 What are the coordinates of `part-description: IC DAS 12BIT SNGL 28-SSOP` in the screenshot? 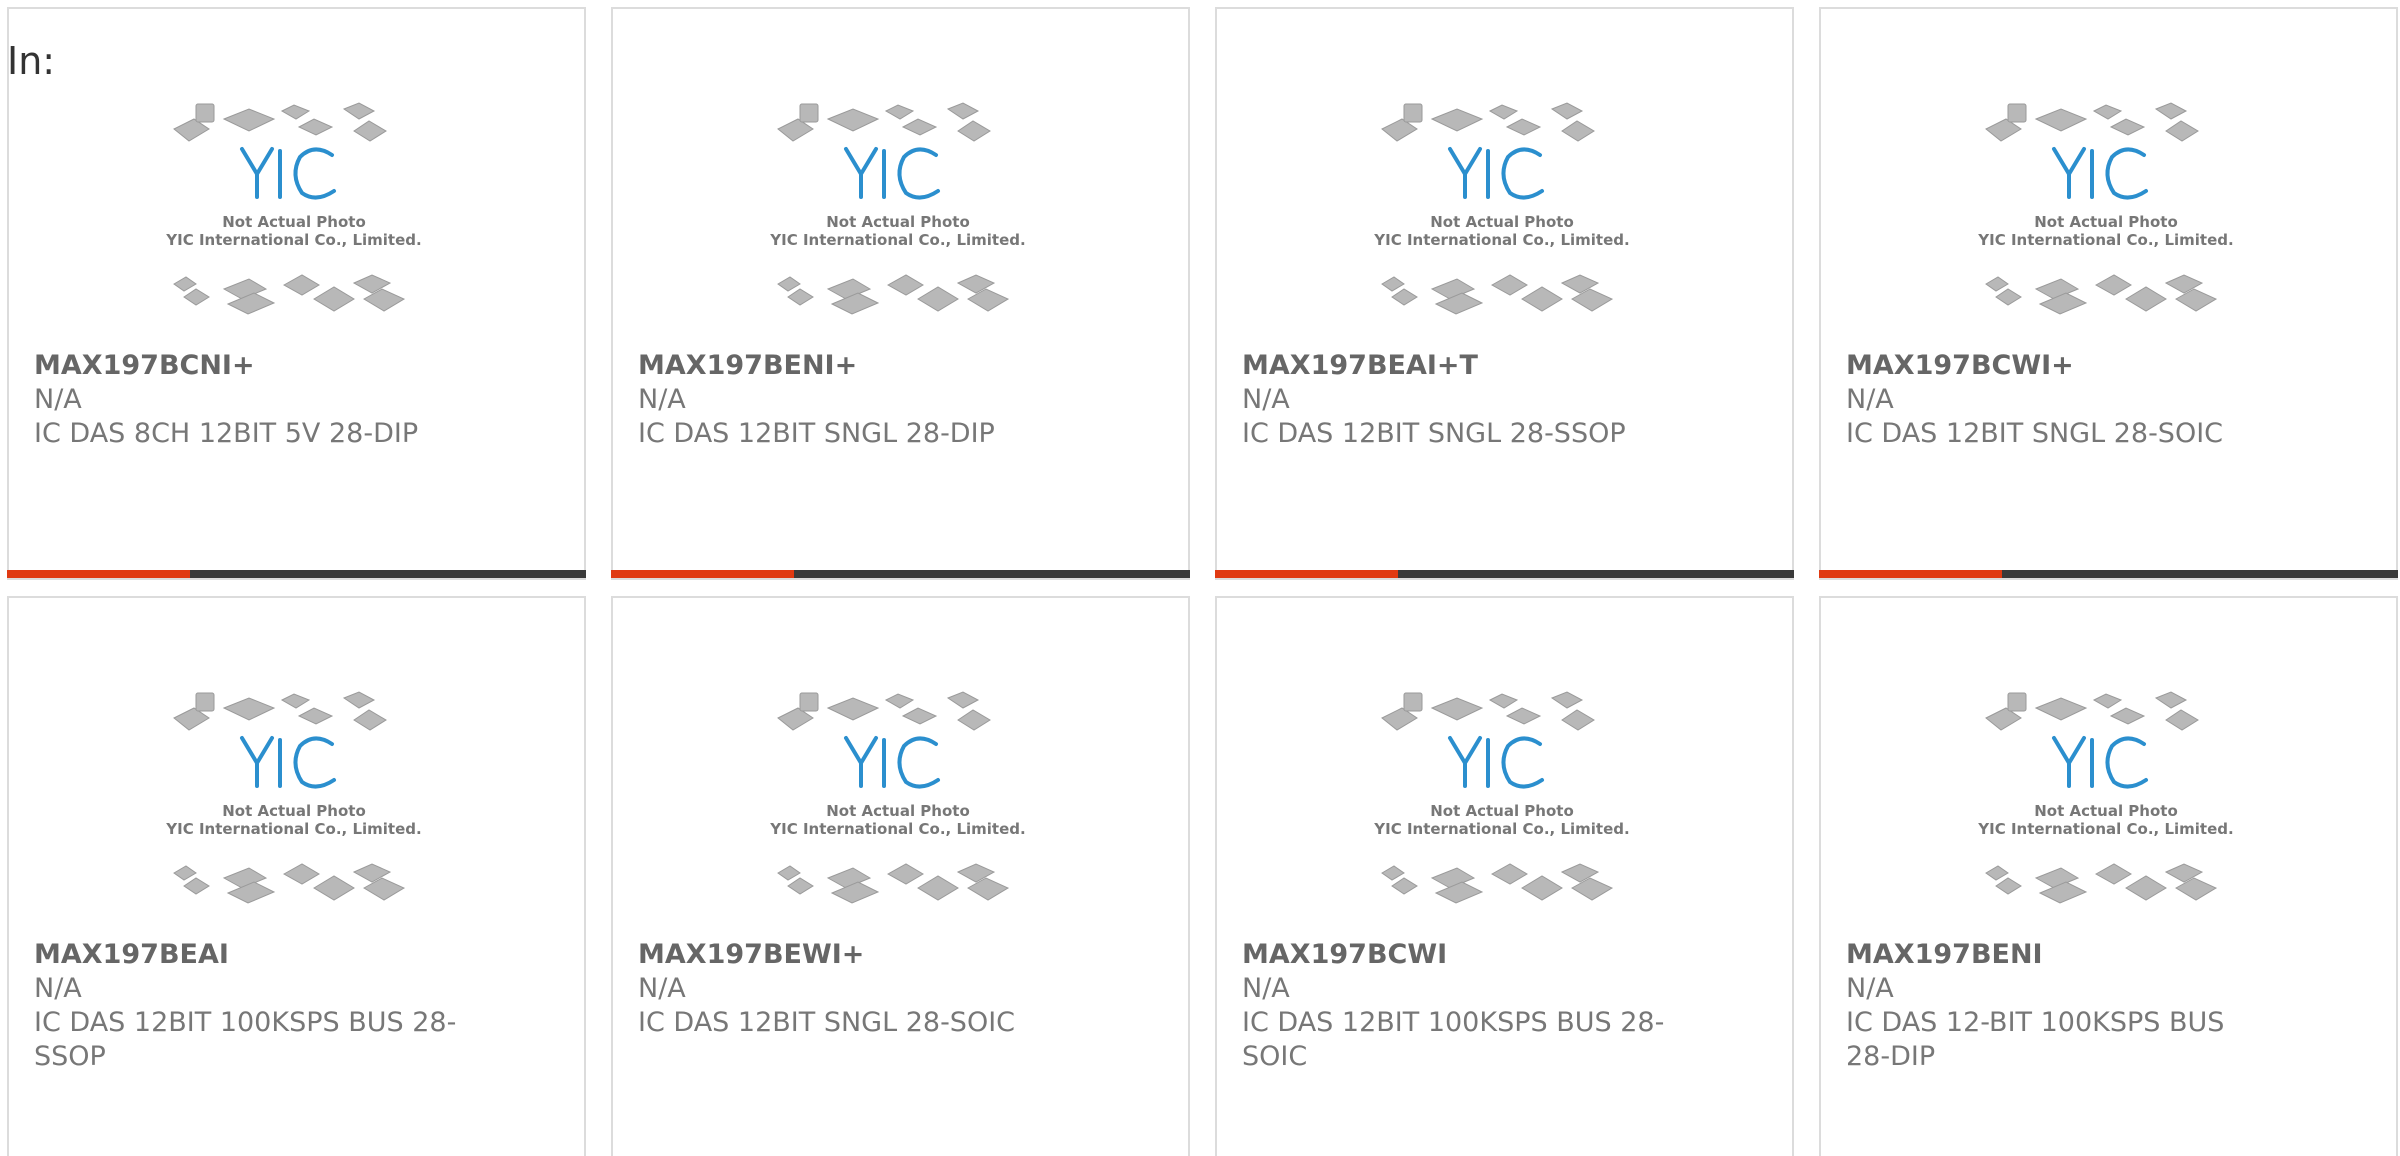 It's located at (1434, 433).